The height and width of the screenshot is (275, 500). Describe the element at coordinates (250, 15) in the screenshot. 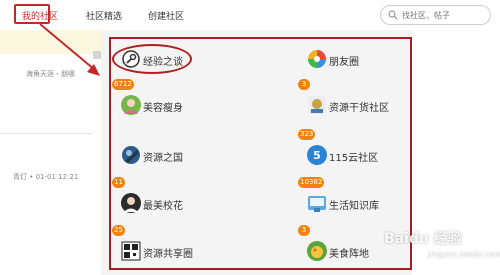

I see `top-navigation: 我的社区 社区精选 创建社区` at that location.